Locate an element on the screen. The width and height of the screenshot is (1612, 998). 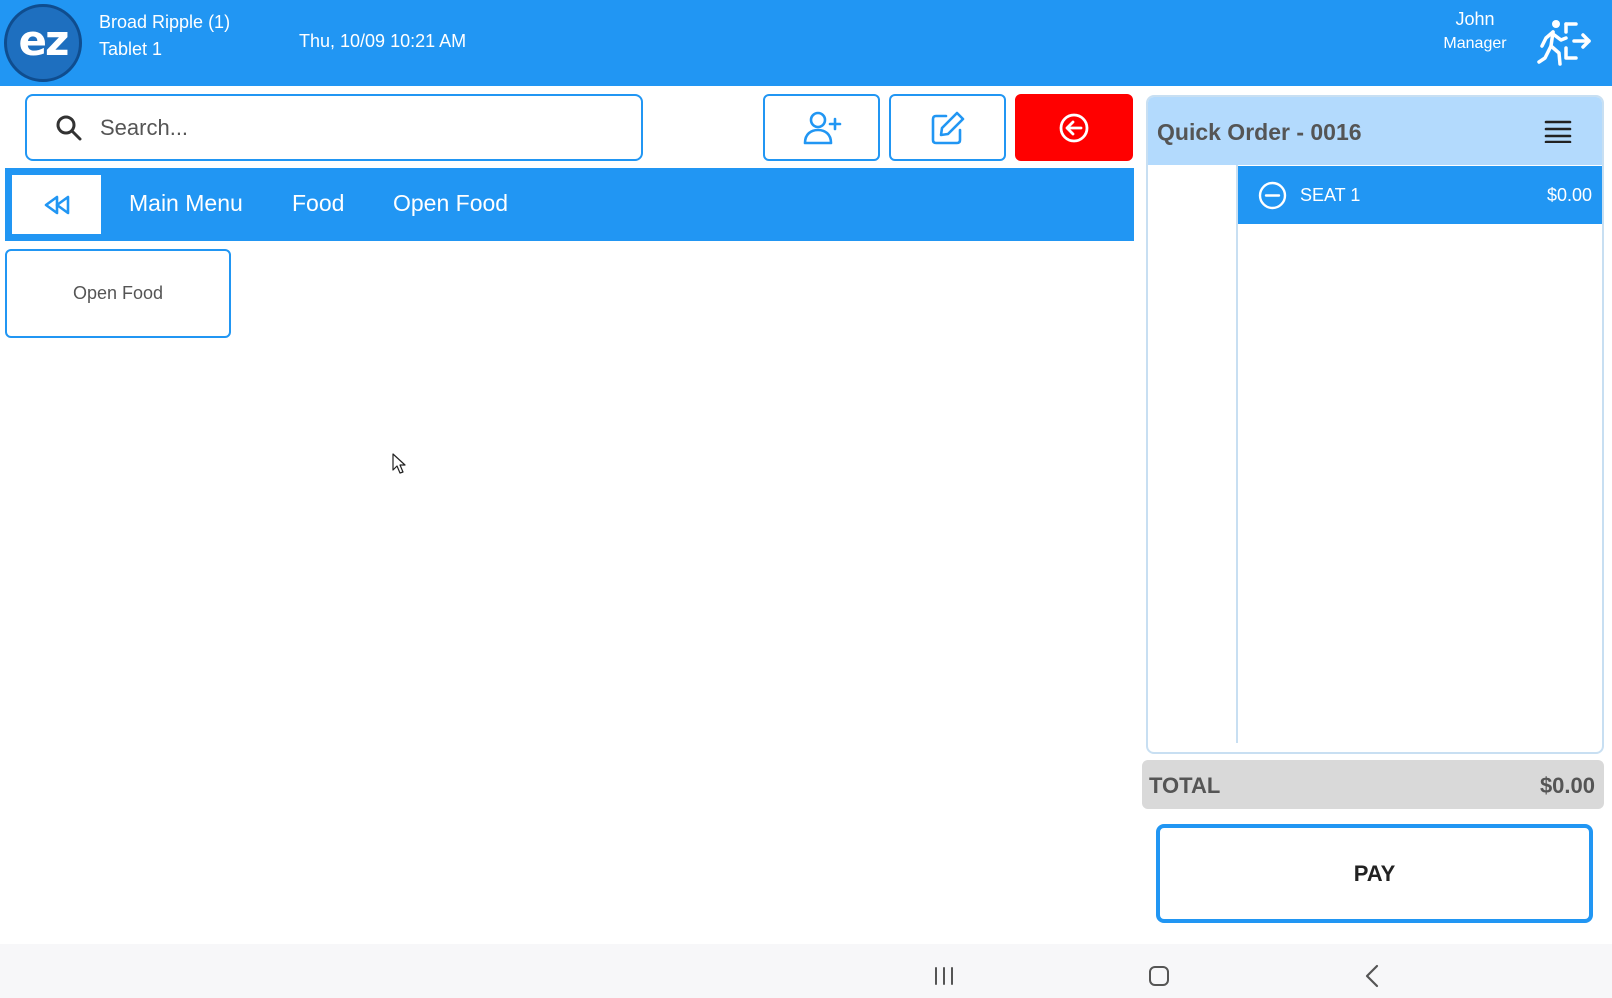
order-header: Quick Order - 0016 is located at coordinates (1375, 131).